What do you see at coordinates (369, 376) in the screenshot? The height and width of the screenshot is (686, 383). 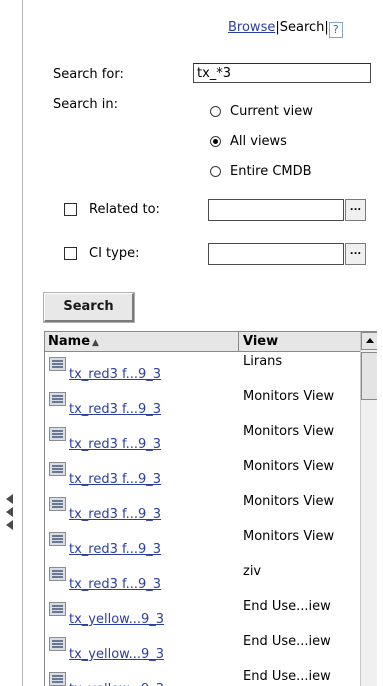 I see `scroll-thumb` at bounding box center [369, 376].